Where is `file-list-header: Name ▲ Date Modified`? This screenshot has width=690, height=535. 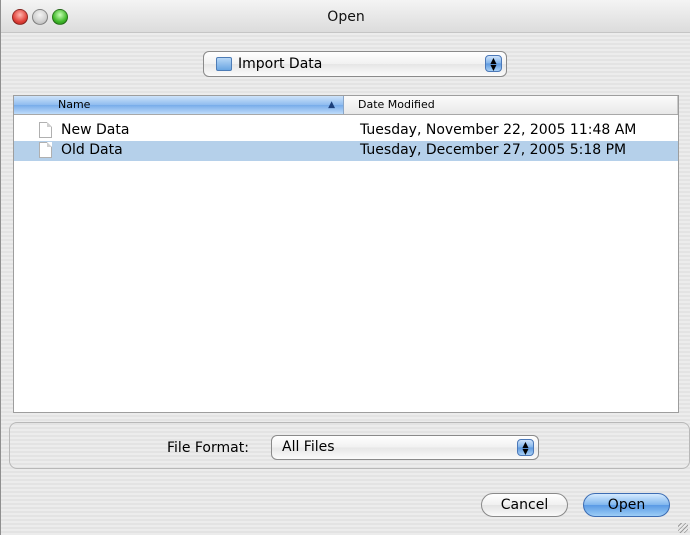
file-list-header: Name ▲ Date Modified is located at coordinates (346, 105).